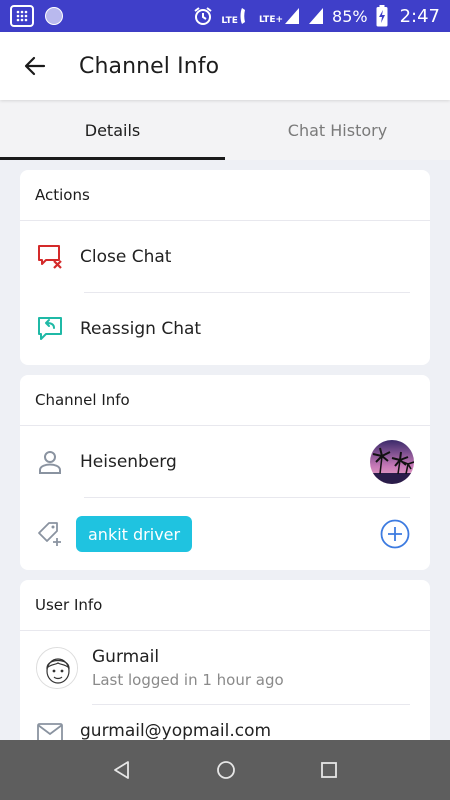  I want to click on nav-recents-icon, so click(329, 770).